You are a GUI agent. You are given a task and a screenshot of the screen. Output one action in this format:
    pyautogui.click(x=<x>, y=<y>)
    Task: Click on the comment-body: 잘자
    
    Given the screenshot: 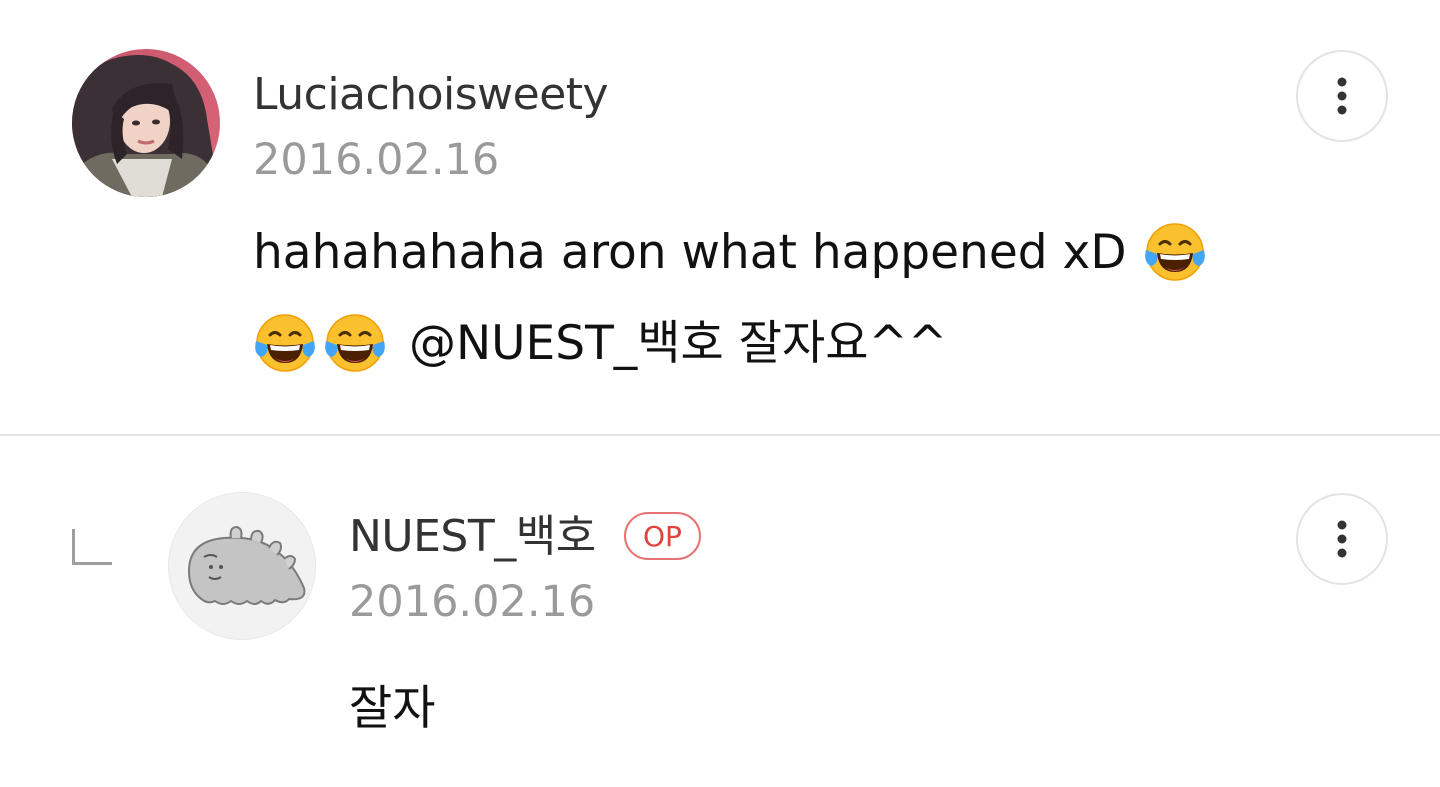 What is the action you would take?
    pyautogui.click(x=392, y=708)
    